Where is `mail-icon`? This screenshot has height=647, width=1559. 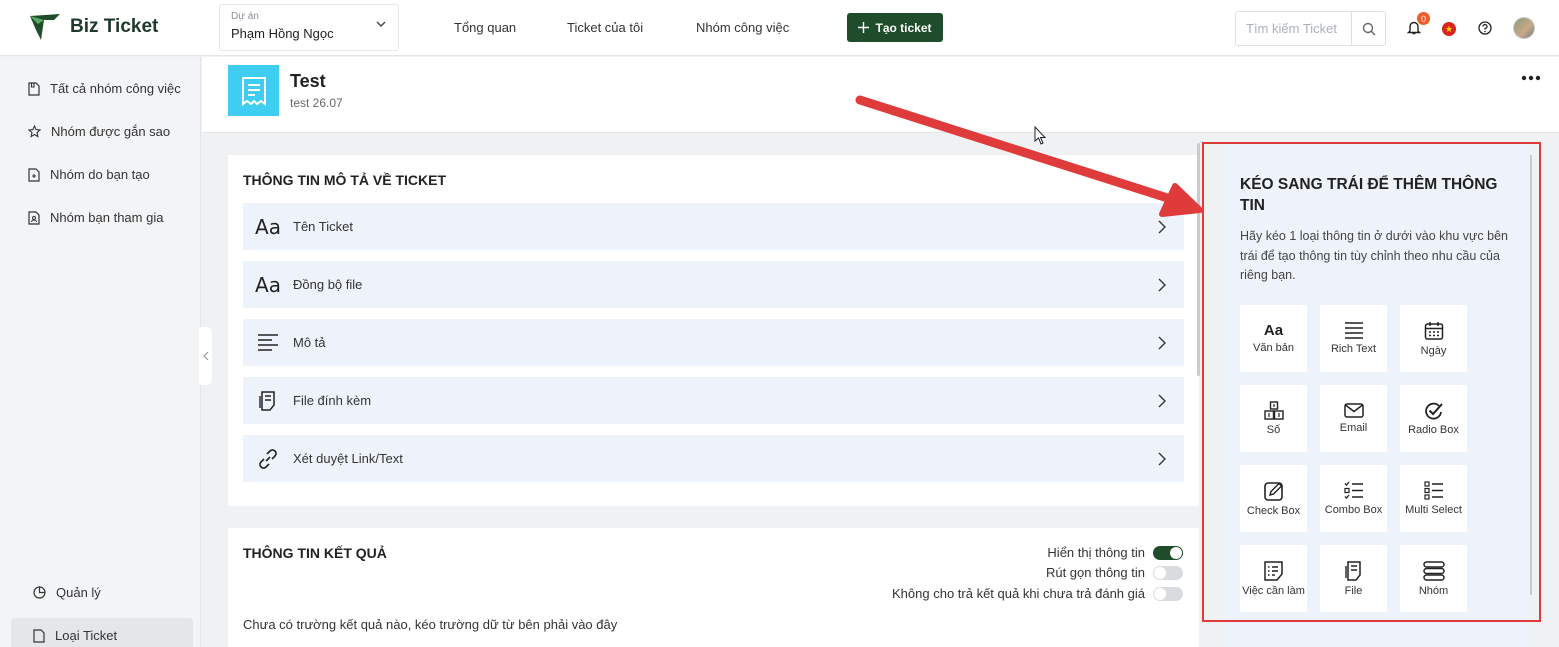
mail-icon is located at coordinates (1353, 410).